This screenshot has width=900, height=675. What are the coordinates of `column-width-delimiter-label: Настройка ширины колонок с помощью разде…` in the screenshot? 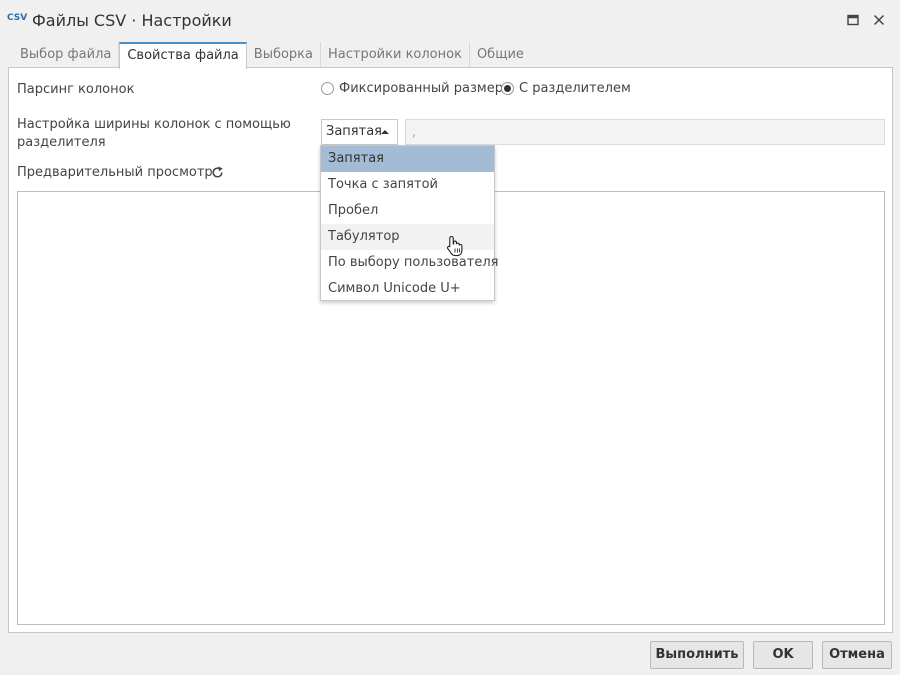 It's located at (154, 133).